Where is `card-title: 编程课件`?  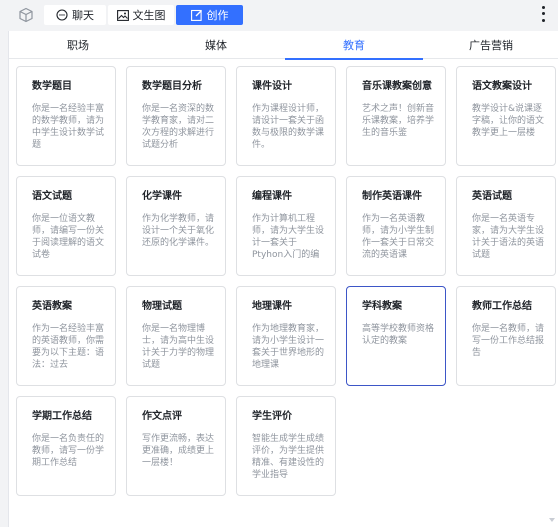 card-title: 编程课件 is located at coordinates (272, 196).